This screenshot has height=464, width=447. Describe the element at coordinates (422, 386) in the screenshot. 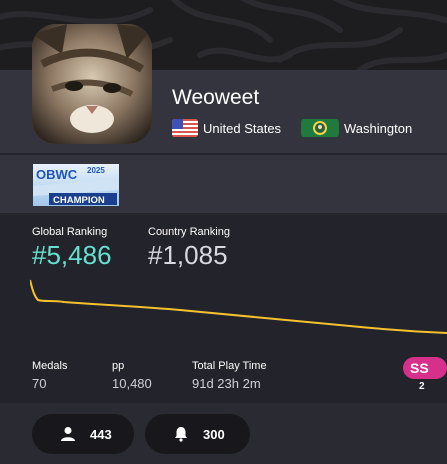

I see `ss-grade-count: 2` at that location.